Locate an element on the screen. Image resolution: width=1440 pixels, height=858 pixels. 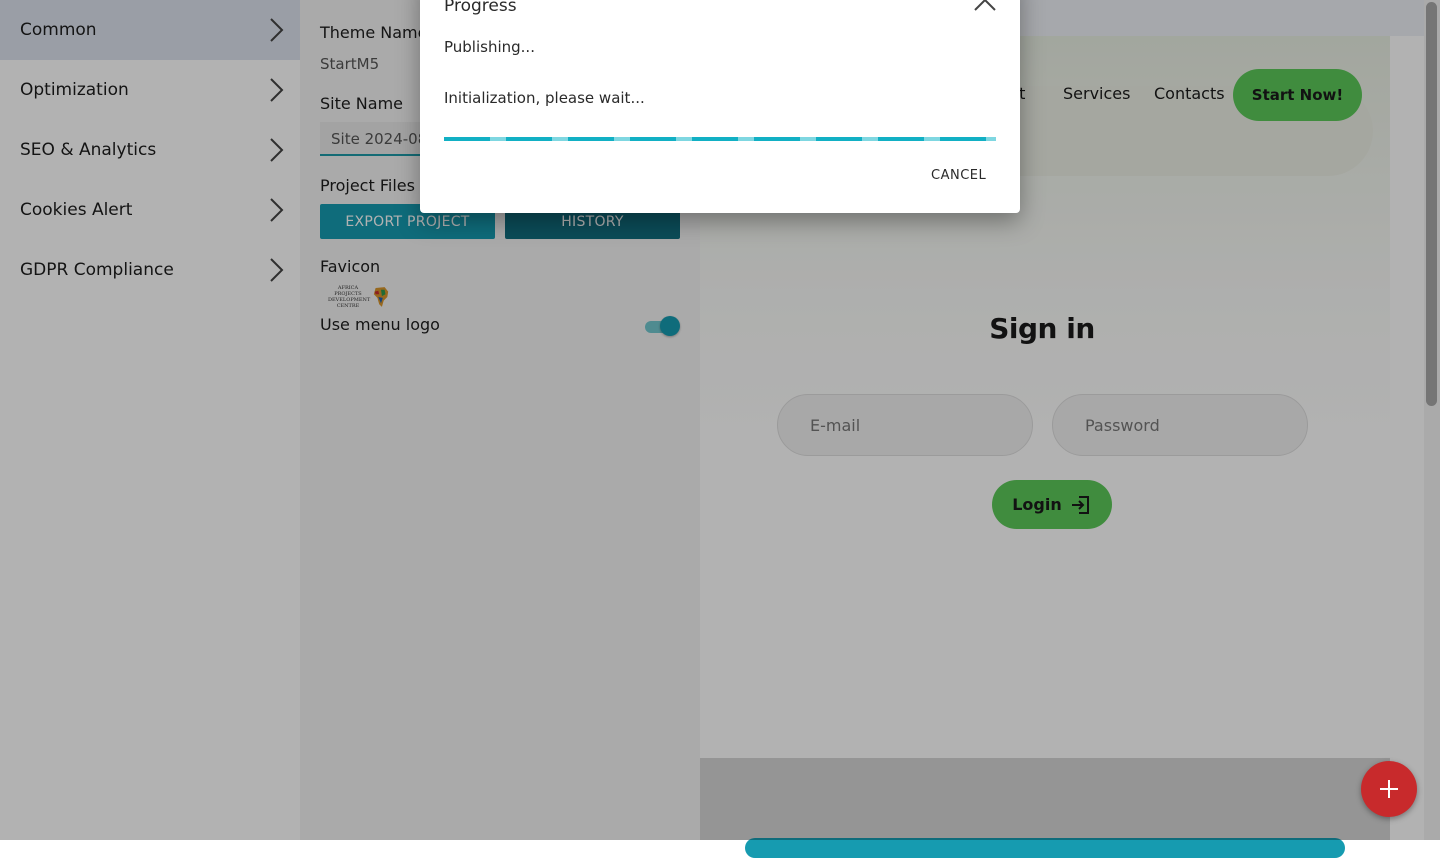
plus-icon is located at coordinates (1389, 789).